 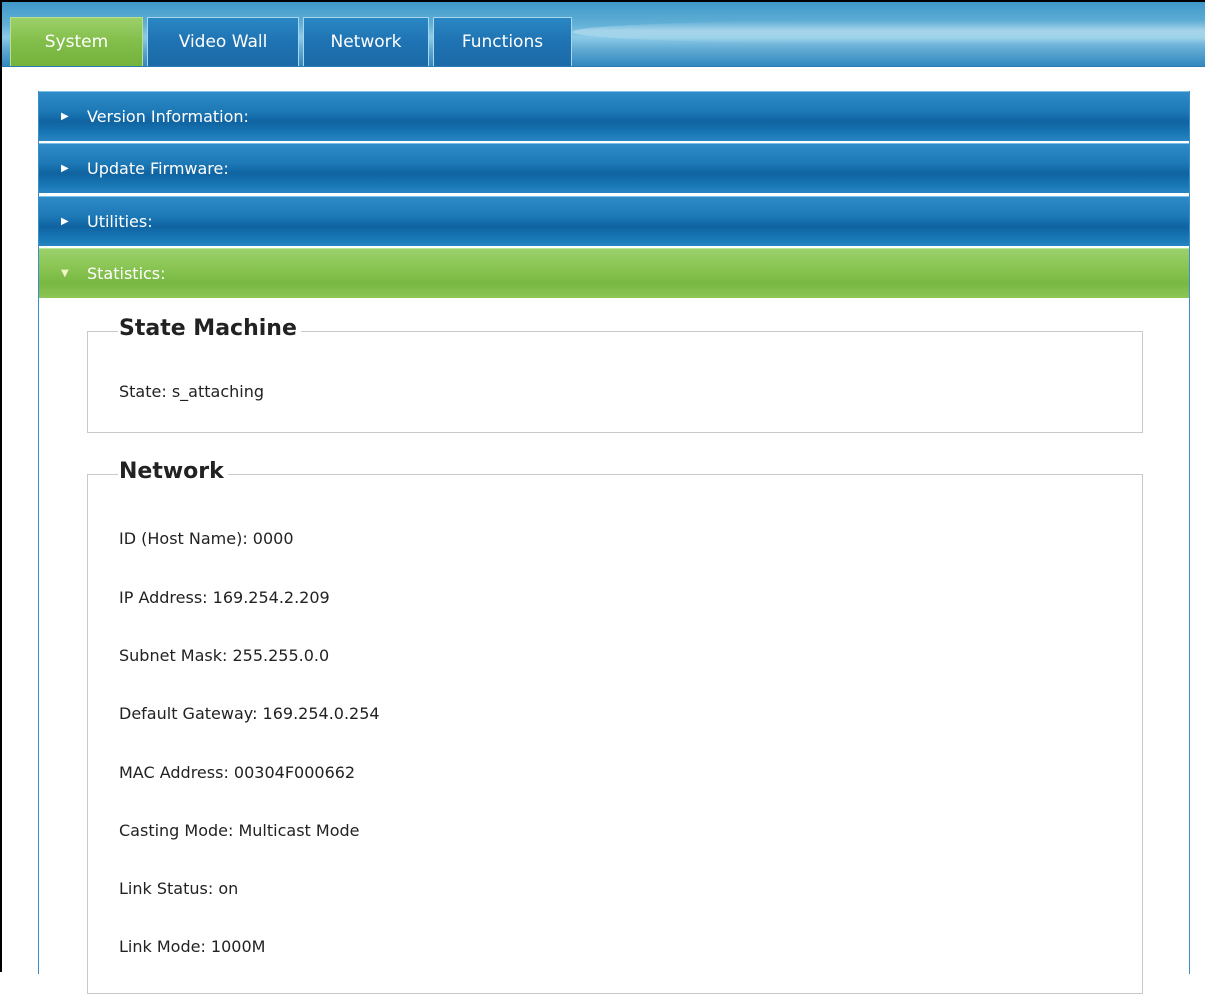 What do you see at coordinates (192, 946) in the screenshot?
I see `link-mode-row: Link Mode: 1000M` at bounding box center [192, 946].